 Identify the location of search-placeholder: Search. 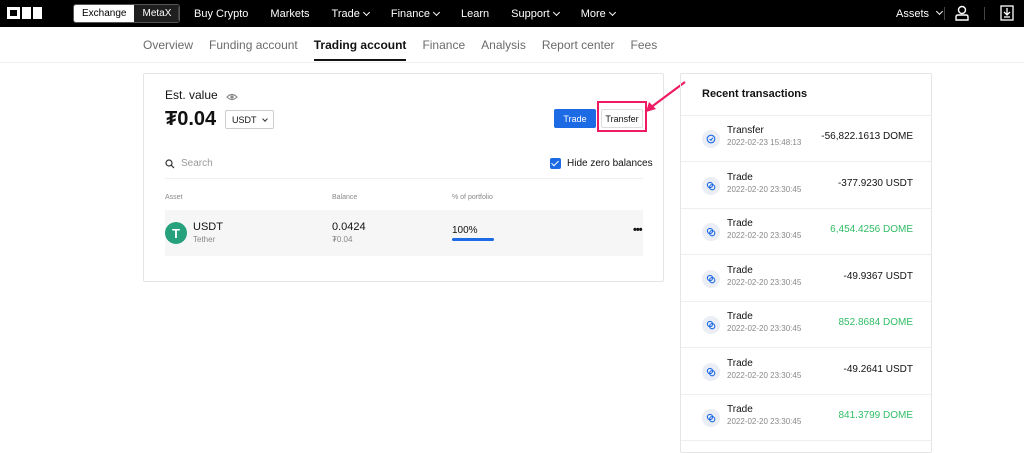
(197, 163).